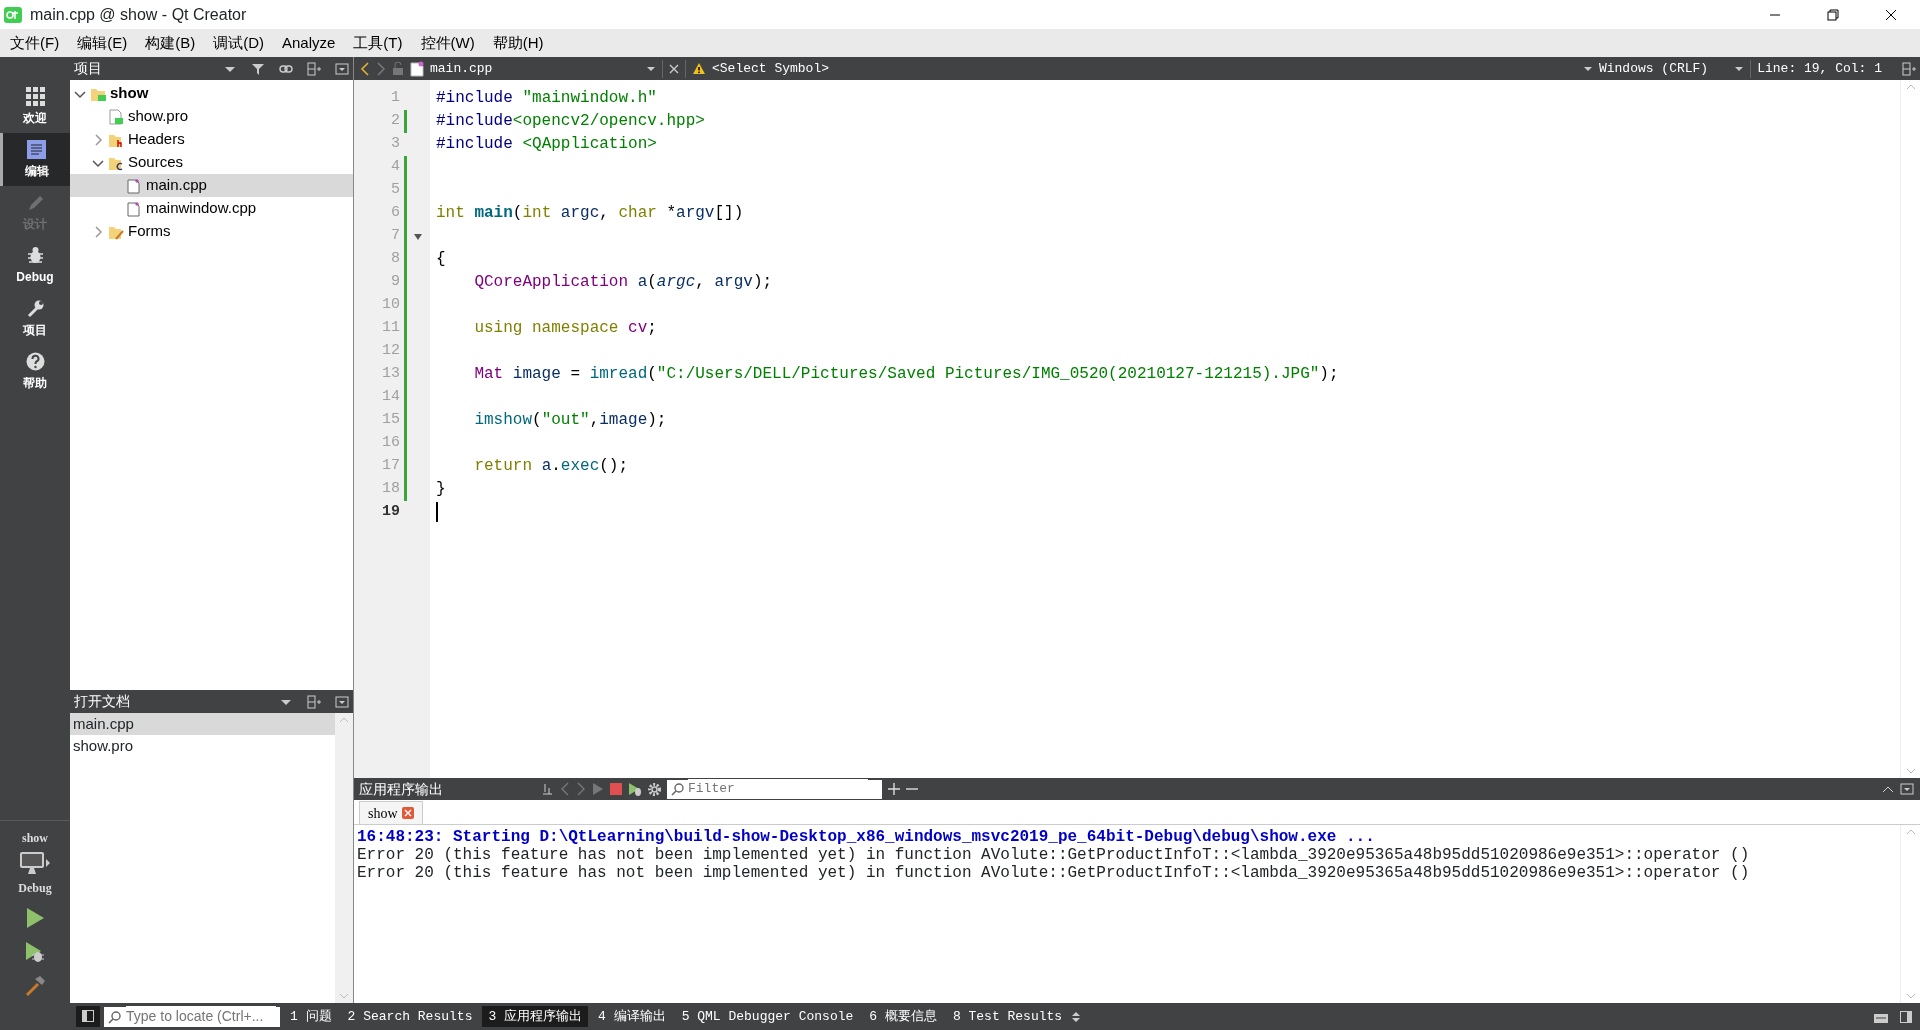 The width and height of the screenshot is (1920, 1030). Describe the element at coordinates (390, 351) in the screenshot. I see `line-number: 12` at that location.